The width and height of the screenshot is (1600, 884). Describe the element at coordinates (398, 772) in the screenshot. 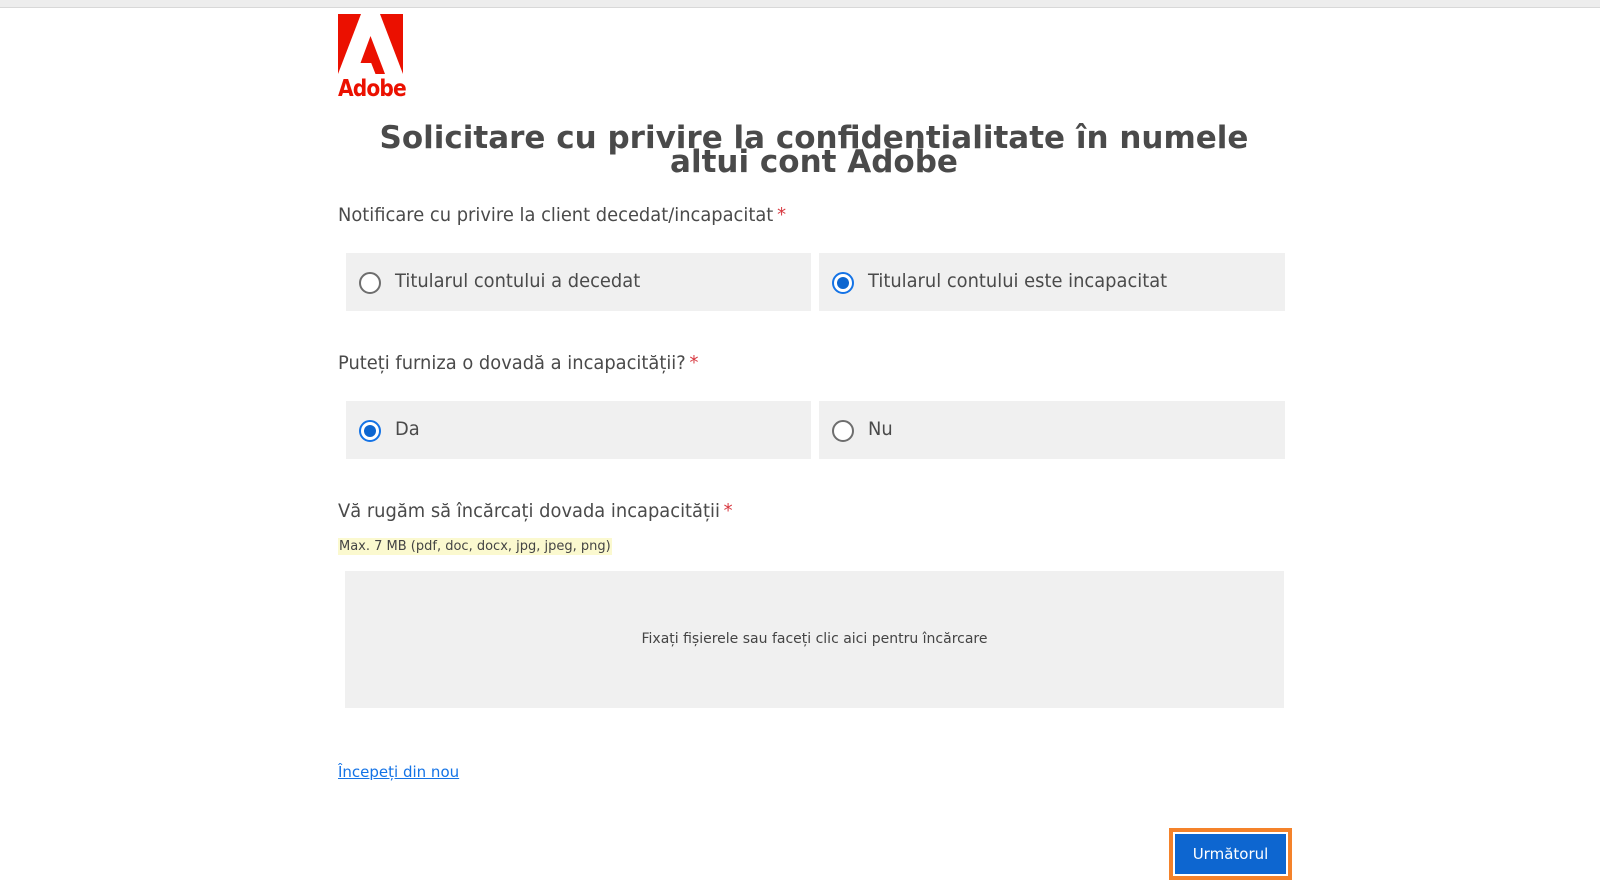

I see `start-over-link: Începeți din nou` at that location.